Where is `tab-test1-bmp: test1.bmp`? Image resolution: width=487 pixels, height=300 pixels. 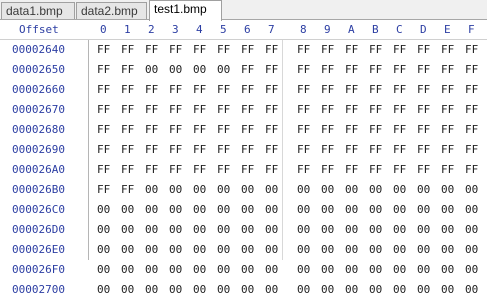 tab-test1-bmp: test1.bmp is located at coordinates (185, 10).